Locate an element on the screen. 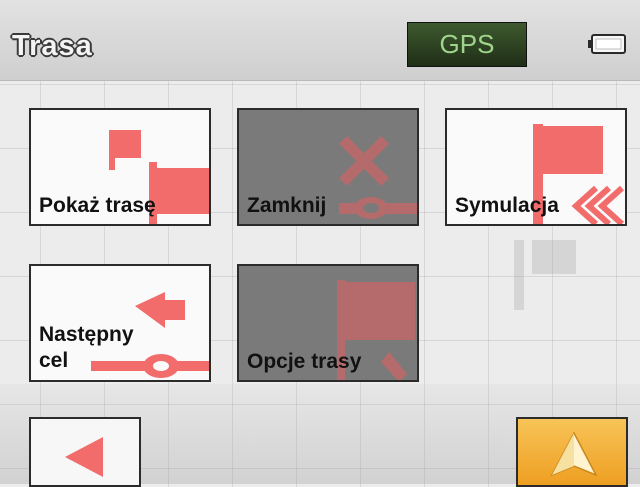  simulation-label: Symulacja is located at coordinates (507, 205).